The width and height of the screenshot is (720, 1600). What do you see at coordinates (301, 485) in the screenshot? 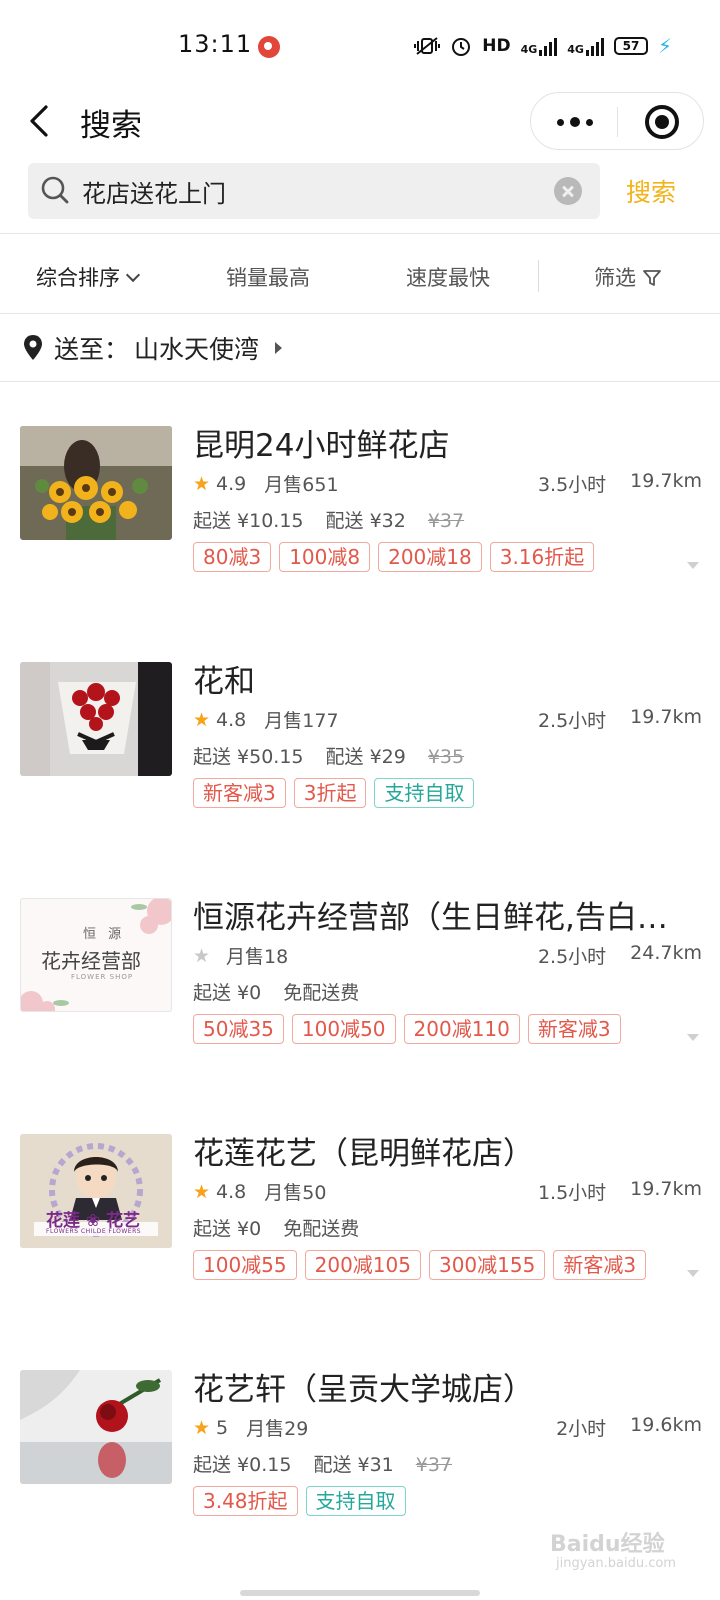
I see `monthly-sales: 月售651` at bounding box center [301, 485].